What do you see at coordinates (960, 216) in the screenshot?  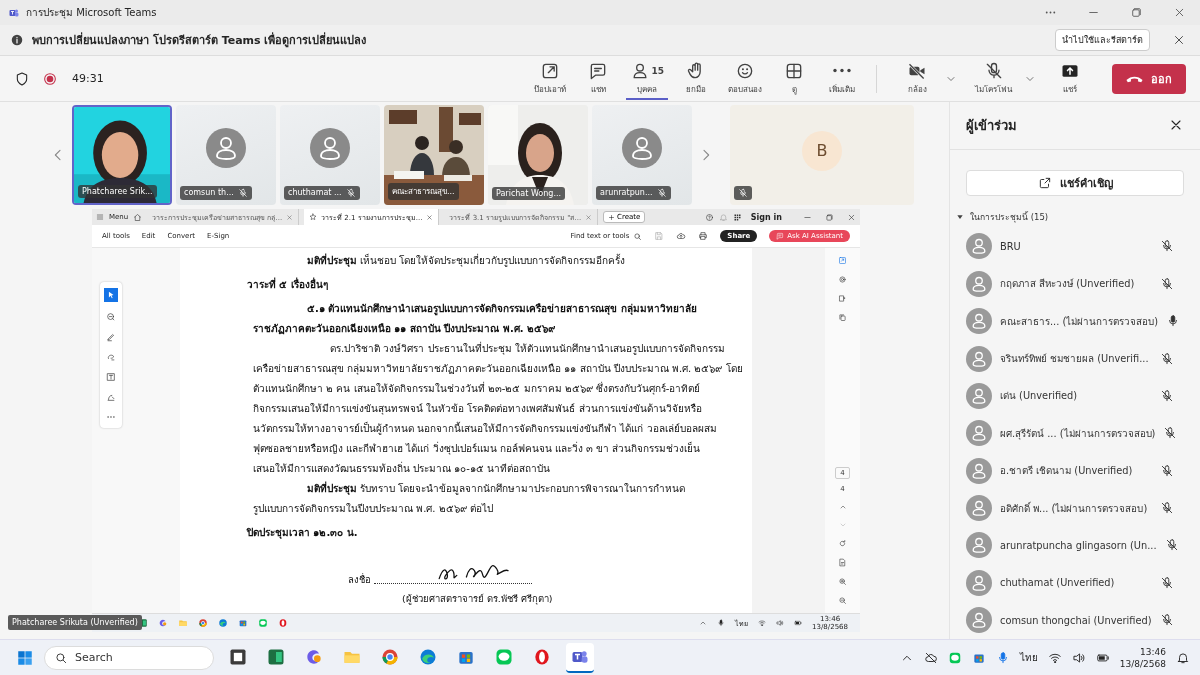 I see `expand-icon` at bounding box center [960, 216].